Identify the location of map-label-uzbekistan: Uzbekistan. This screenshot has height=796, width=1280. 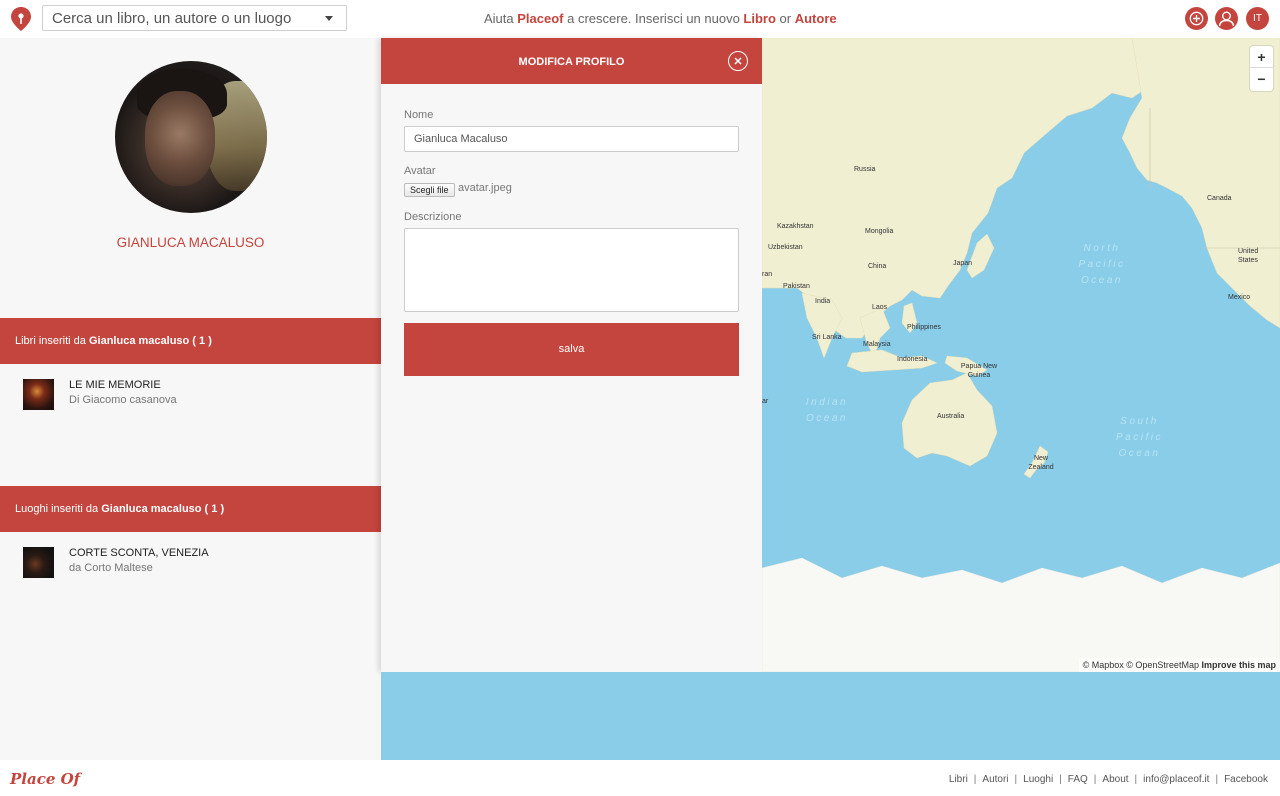
(785, 247).